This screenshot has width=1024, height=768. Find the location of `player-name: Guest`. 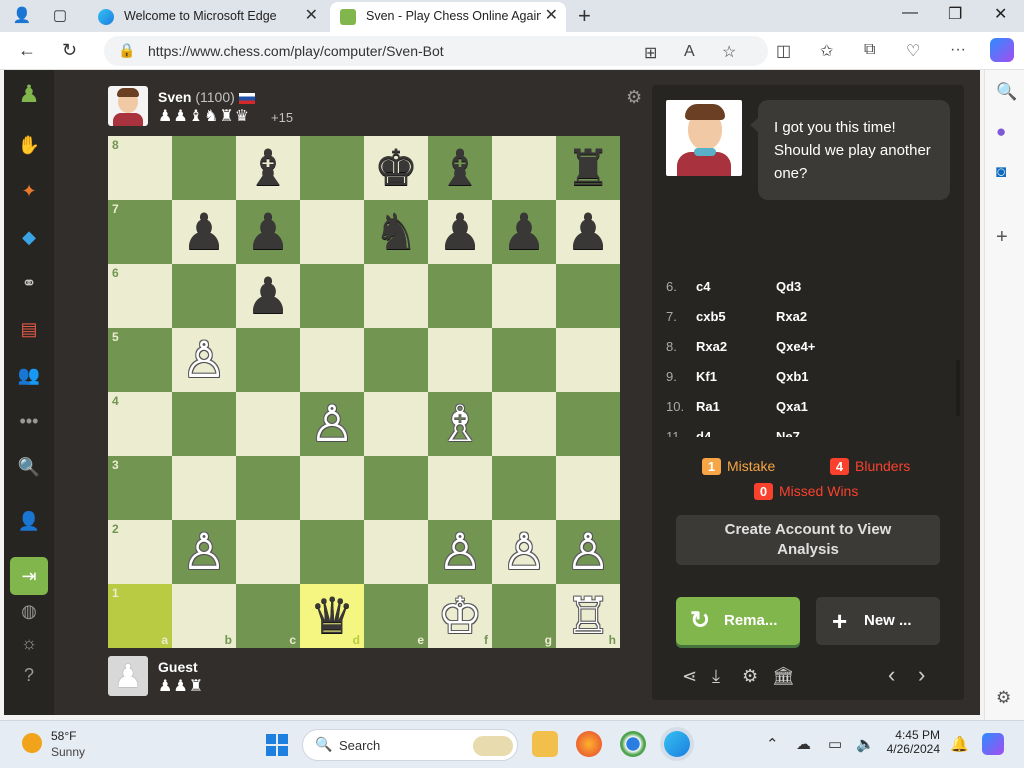

player-name: Guest is located at coordinates (178, 667).